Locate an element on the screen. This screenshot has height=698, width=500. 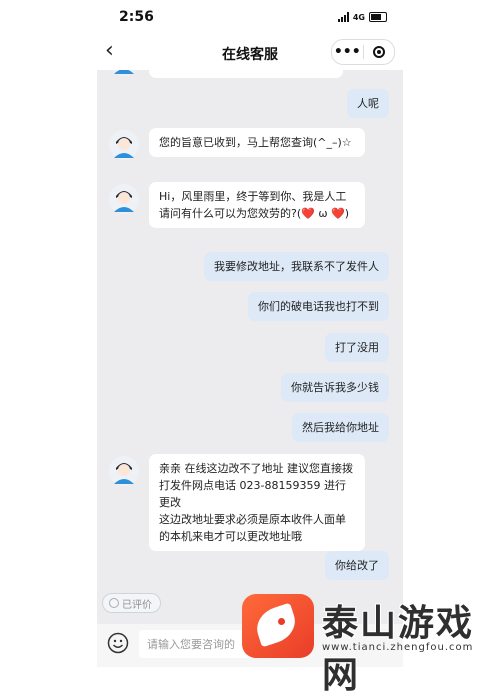
message-bubble-user: 我要修改地址，我联系不了发件人 is located at coordinates (296, 266).